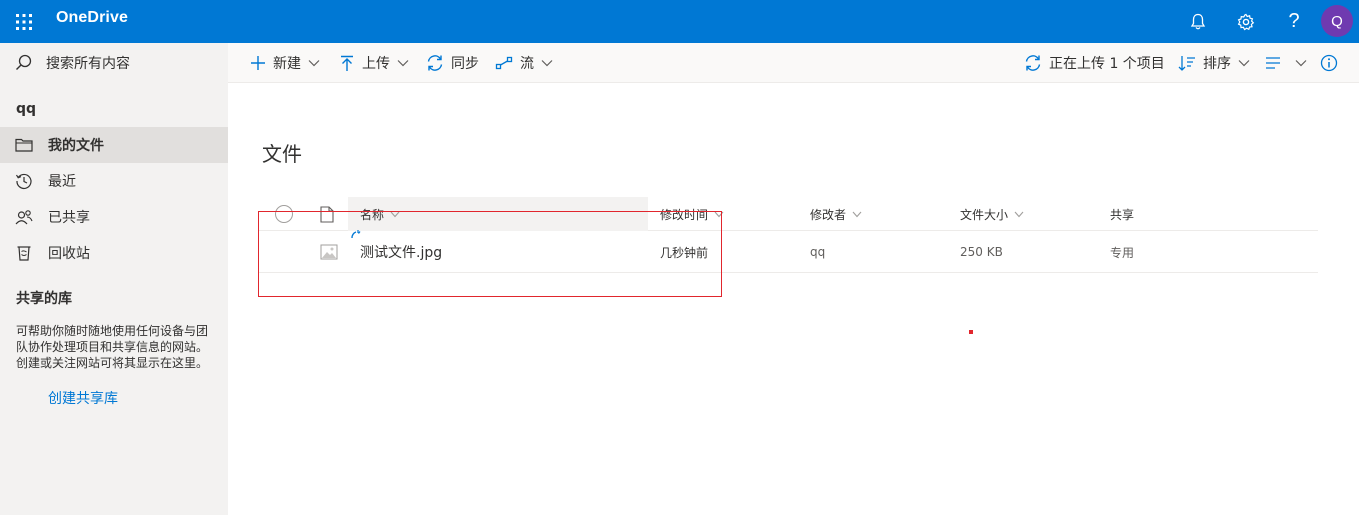 This screenshot has height=515, width=1359. I want to click on new-label: 新建, so click(287, 64).